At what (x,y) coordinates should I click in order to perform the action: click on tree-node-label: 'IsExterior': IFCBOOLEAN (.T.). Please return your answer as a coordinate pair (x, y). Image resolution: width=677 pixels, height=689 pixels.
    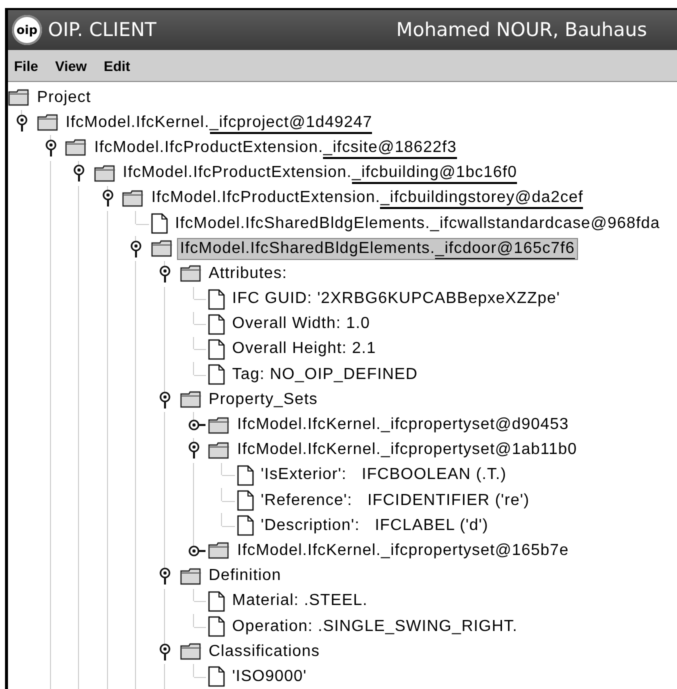
    Looking at the image, I should click on (383, 475).